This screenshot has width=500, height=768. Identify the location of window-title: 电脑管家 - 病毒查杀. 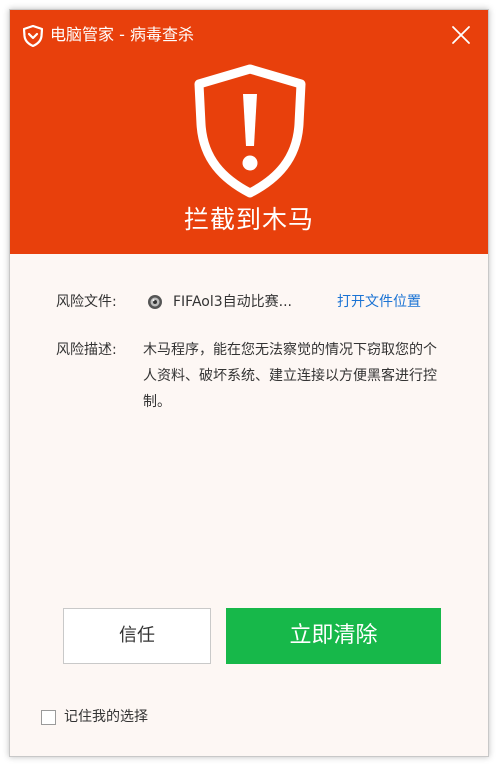
(122, 34).